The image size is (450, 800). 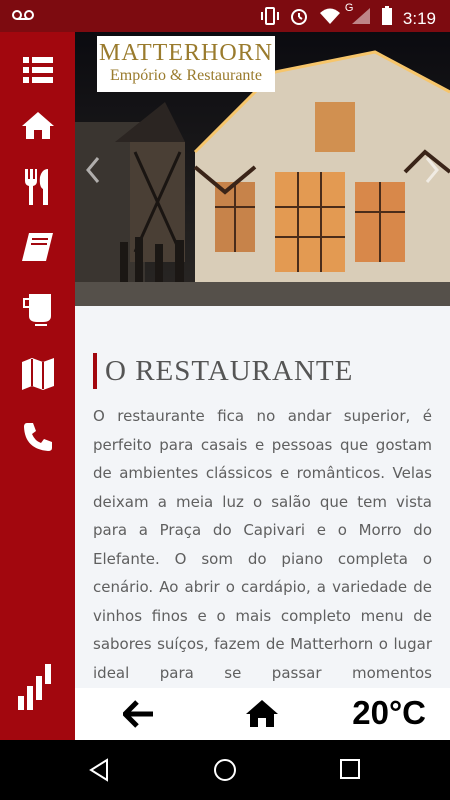 I want to click on chevron-right-icon, so click(x=432, y=170).